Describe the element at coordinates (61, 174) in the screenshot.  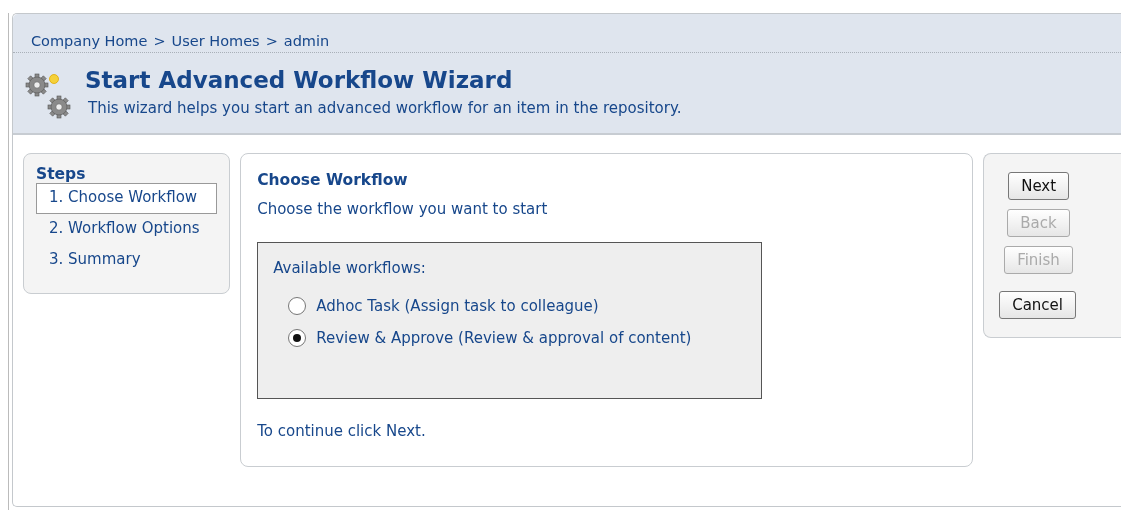
I see `steps-title: Steps` at that location.